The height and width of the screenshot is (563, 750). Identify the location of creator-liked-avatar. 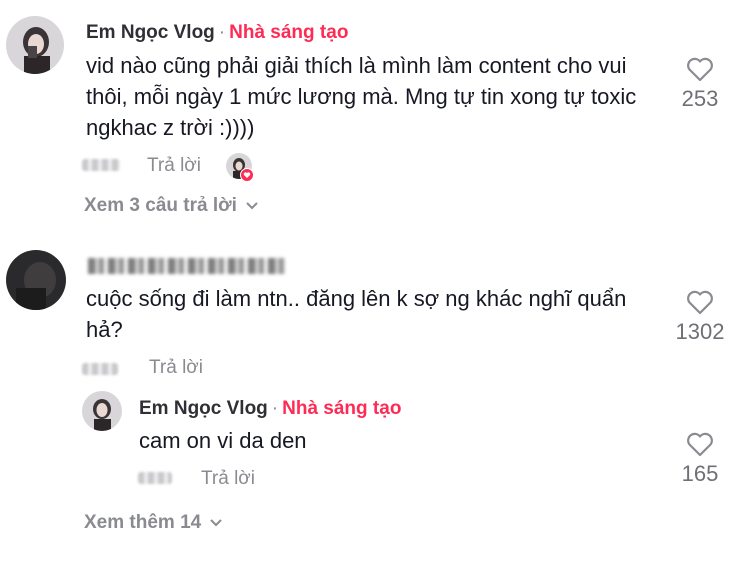
(241, 168).